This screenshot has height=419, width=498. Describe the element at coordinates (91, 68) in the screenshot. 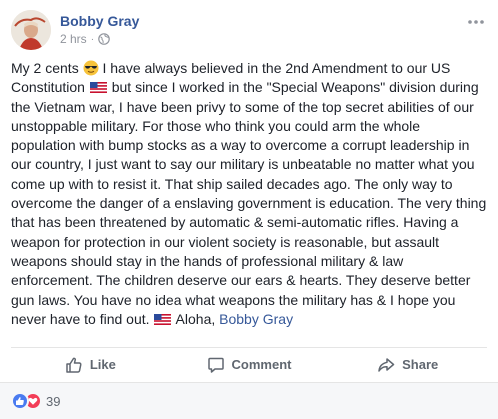

I see `sunglasses-emoji-icon` at that location.